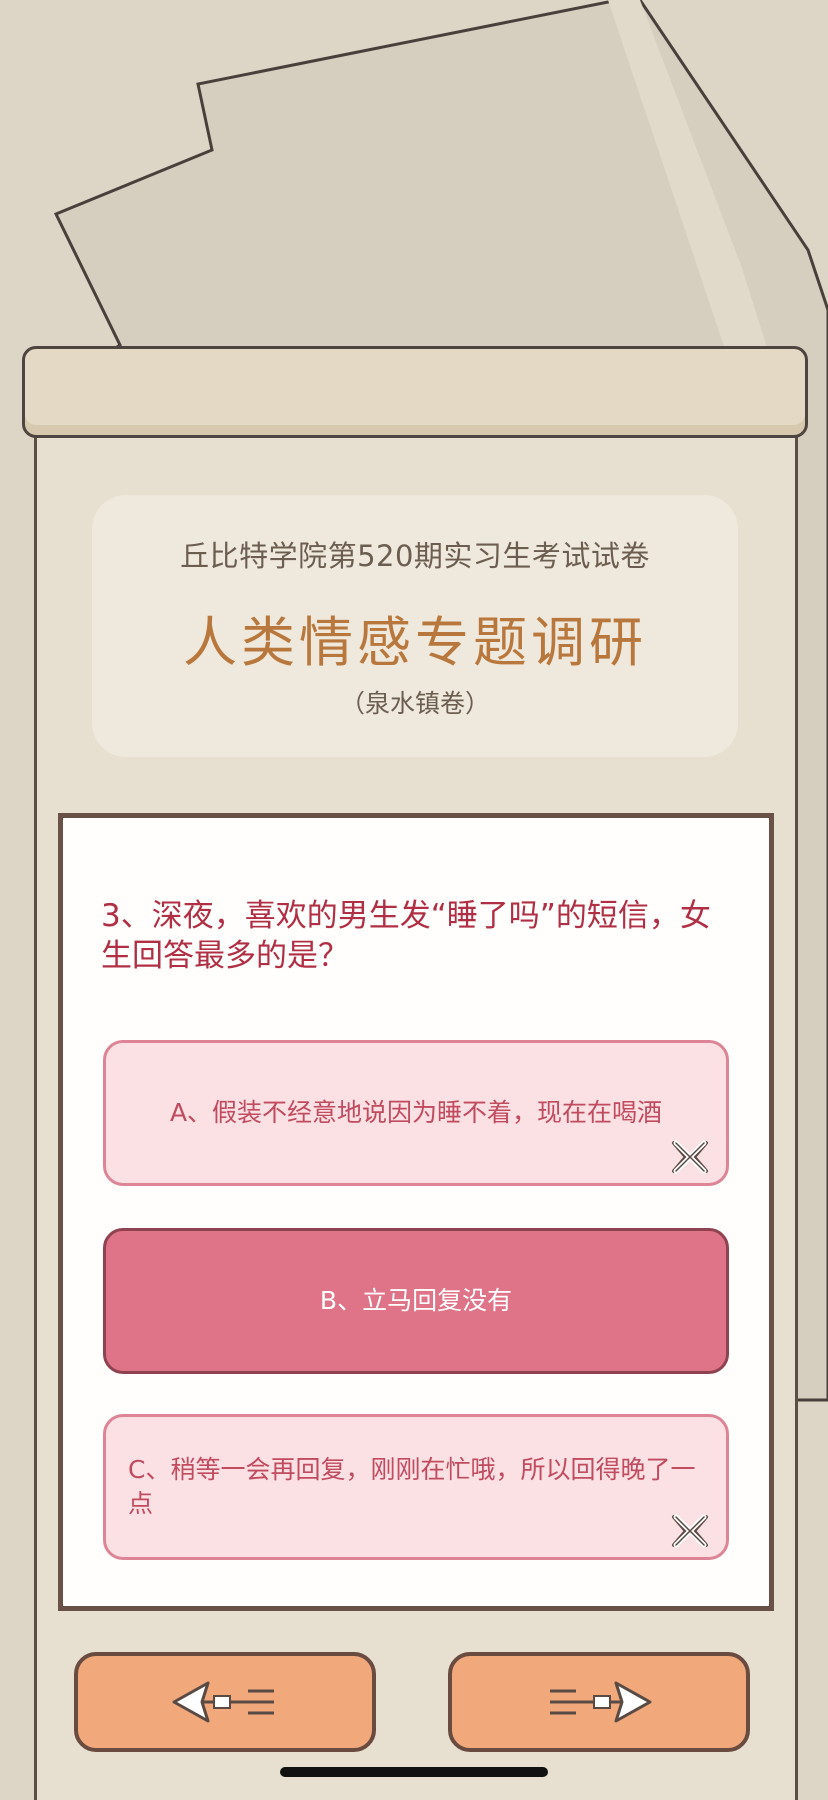  I want to click on exam-volume: （泉水镇卷）, so click(414, 703).